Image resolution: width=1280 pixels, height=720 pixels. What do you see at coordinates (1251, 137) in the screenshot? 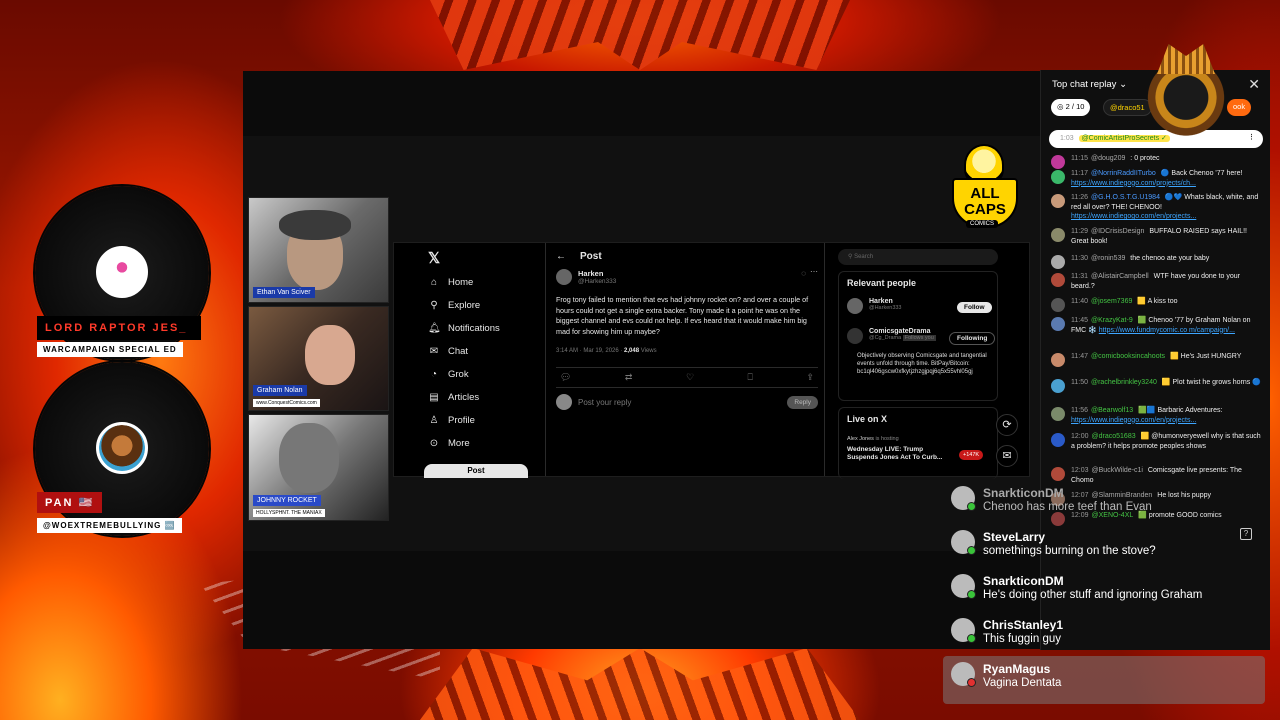
I see `more-options-icon: ⋮` at bounding box center [1251, 137].